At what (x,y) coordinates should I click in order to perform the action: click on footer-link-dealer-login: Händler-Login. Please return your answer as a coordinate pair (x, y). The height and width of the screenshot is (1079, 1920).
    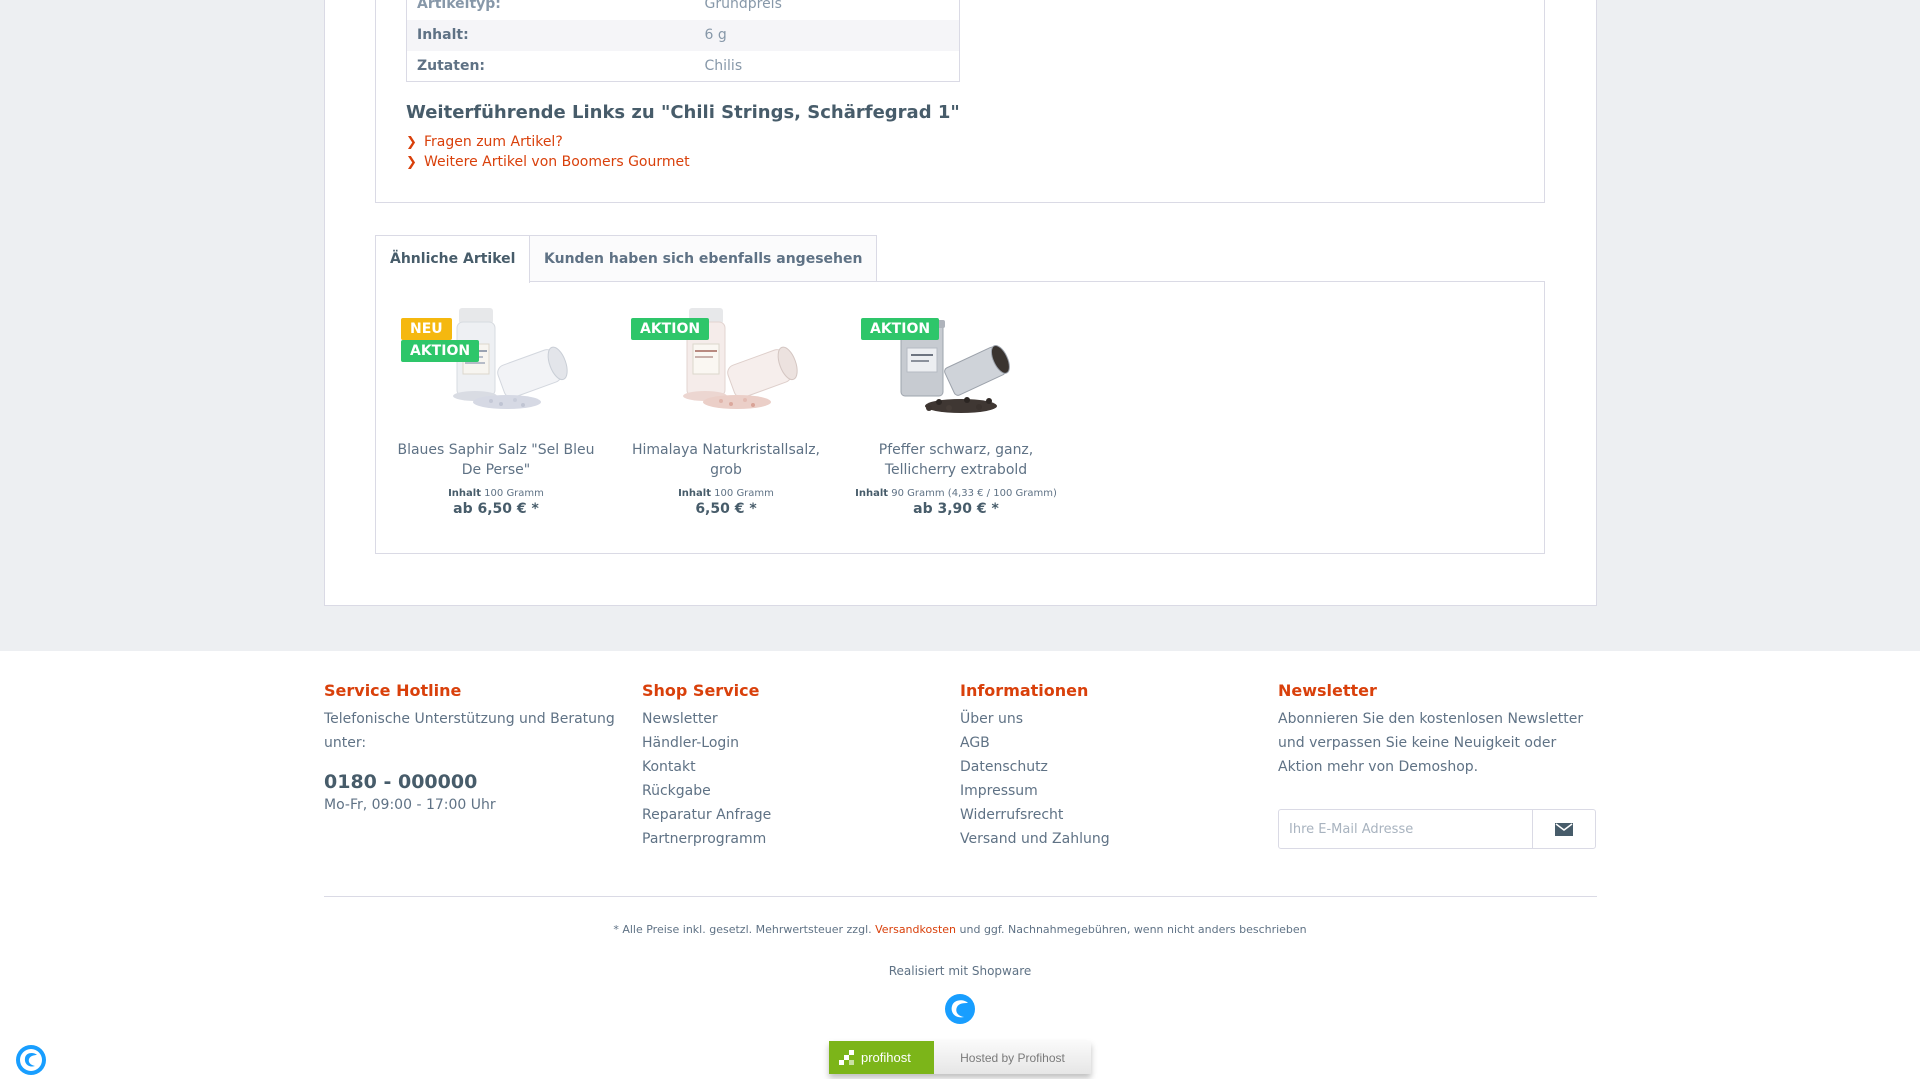
    Looking at the image, I should click on (792, 743).